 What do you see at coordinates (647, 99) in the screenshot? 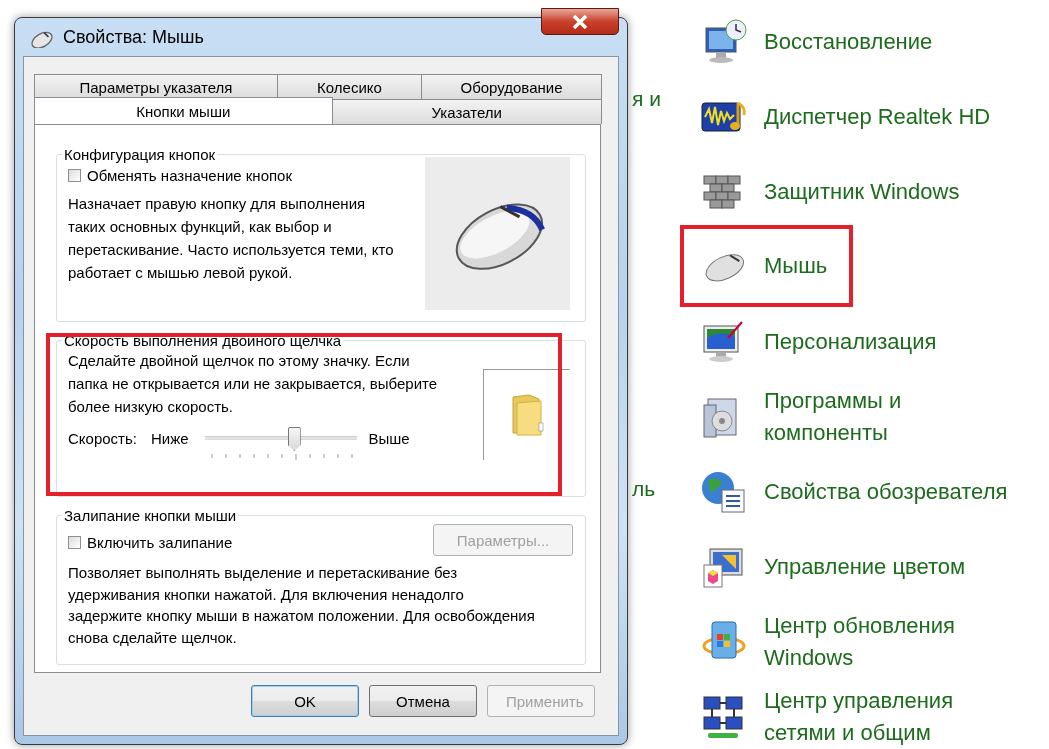
I see `background-item-text: я и` at bounding box center [647, 99].